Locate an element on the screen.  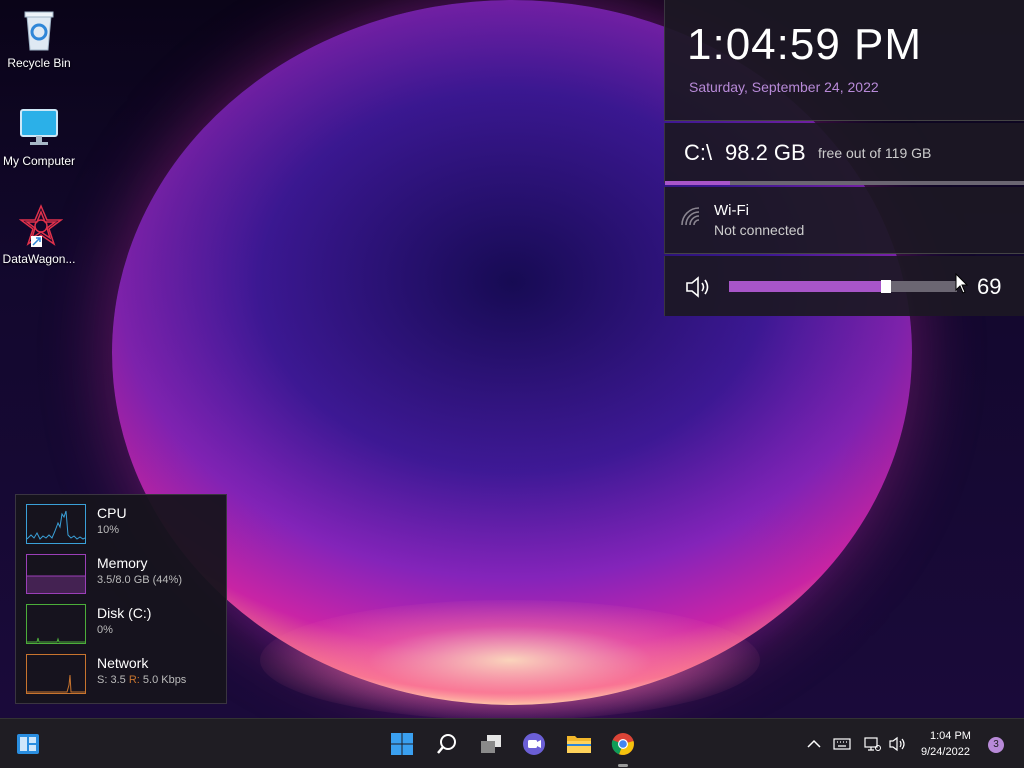
search-icon is located at coordinates (446, 744).